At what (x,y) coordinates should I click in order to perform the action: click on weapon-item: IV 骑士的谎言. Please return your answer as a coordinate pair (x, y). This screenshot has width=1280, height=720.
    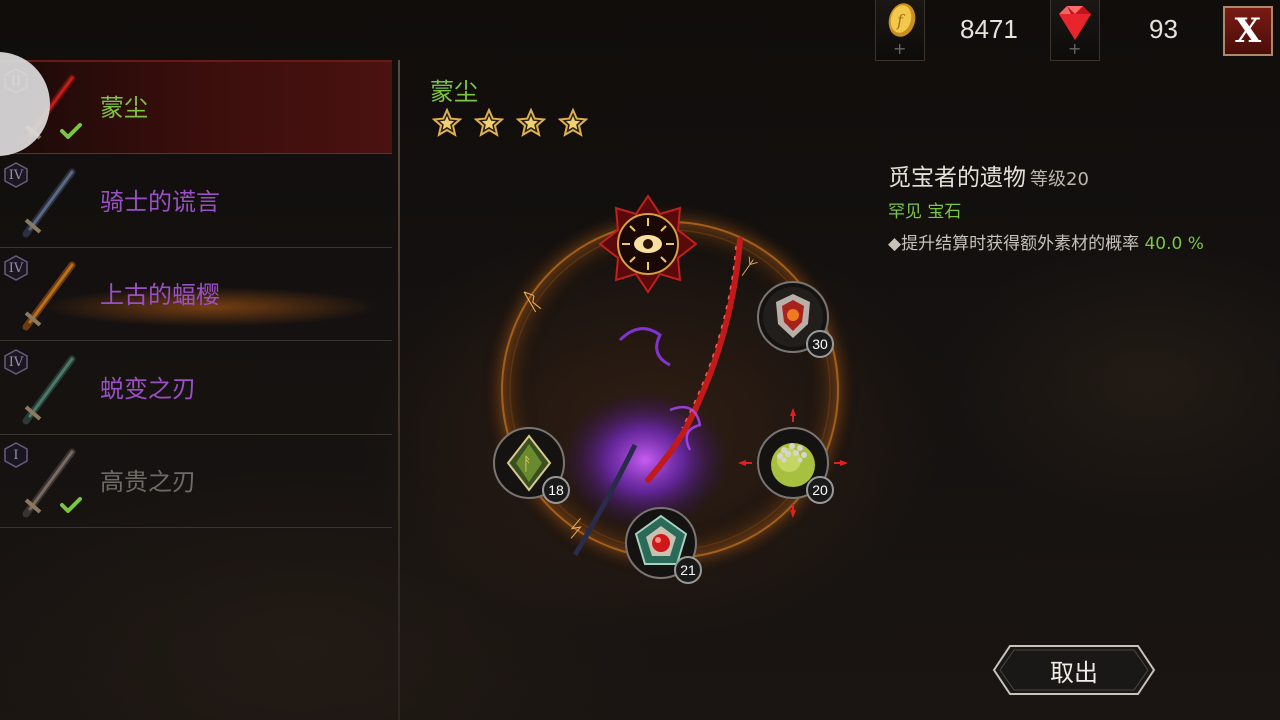
    Looking at the image, I should click on (196, 201).